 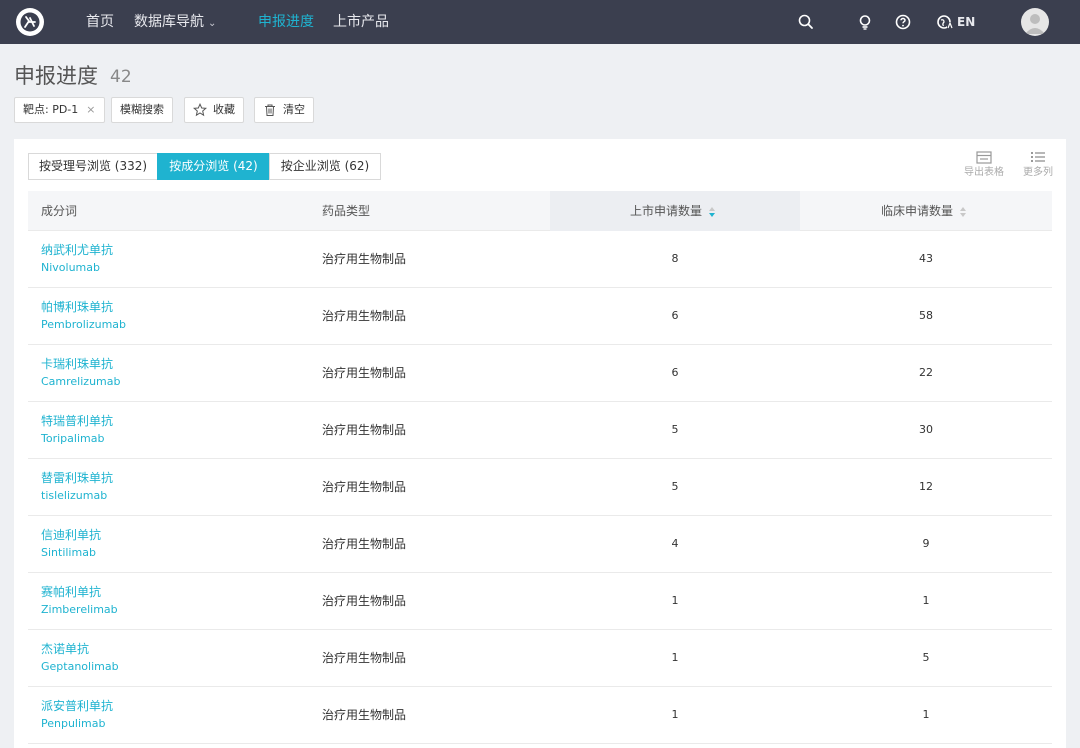 What do you see at coordinates (540, 22) in the screenshot?
I see `top-nav-bar: 首页 数据库导航 ⌄ 申报进度 上市产品 EN` at bounding box center [540, 22].